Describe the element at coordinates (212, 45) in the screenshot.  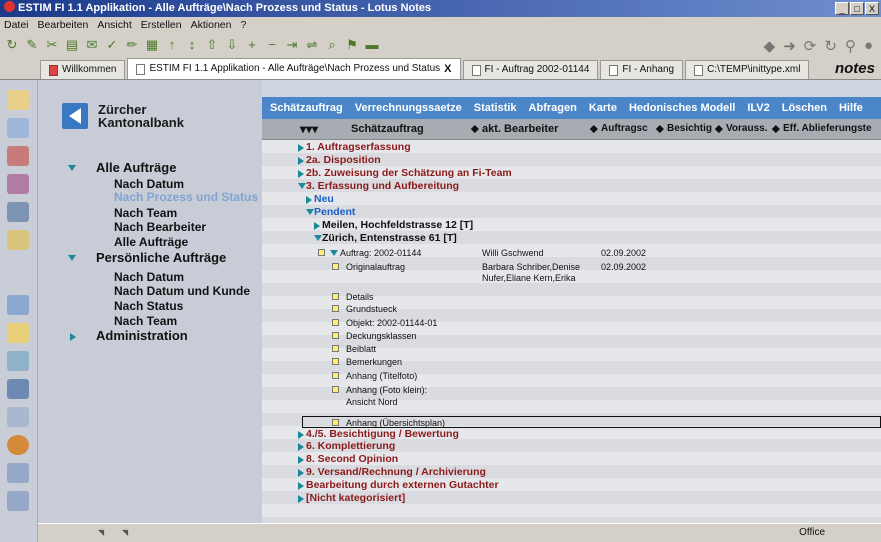
I see `collapse-icon: ⇧` at that location.